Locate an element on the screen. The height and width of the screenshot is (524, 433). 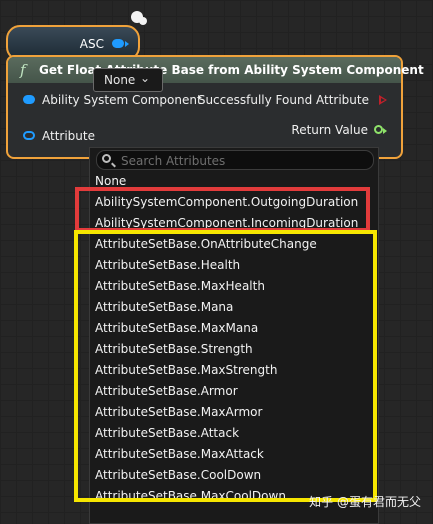
option-max-armor: AttributeSetBase.MaxArmor is located at coordinates (234, 412).